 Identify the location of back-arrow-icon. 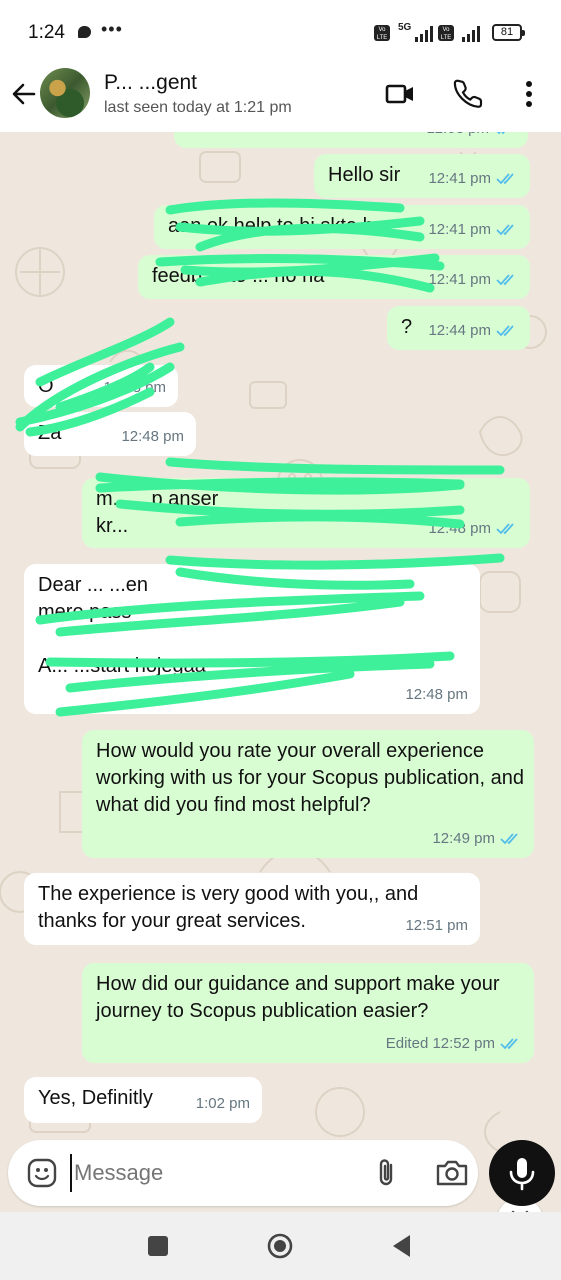
(24, 94).